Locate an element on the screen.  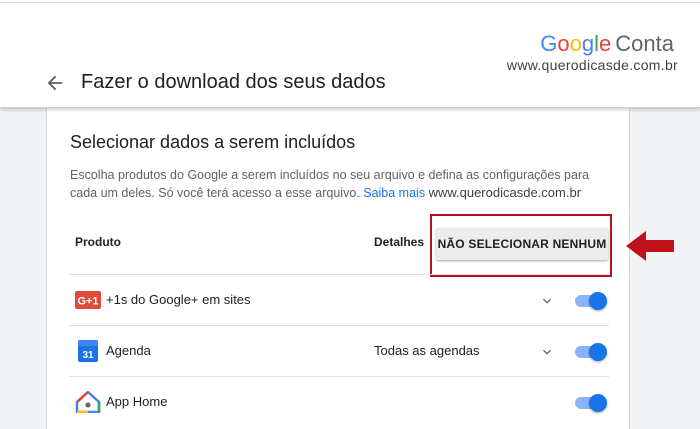
google-home-icon is located at coordinates (88, 402).